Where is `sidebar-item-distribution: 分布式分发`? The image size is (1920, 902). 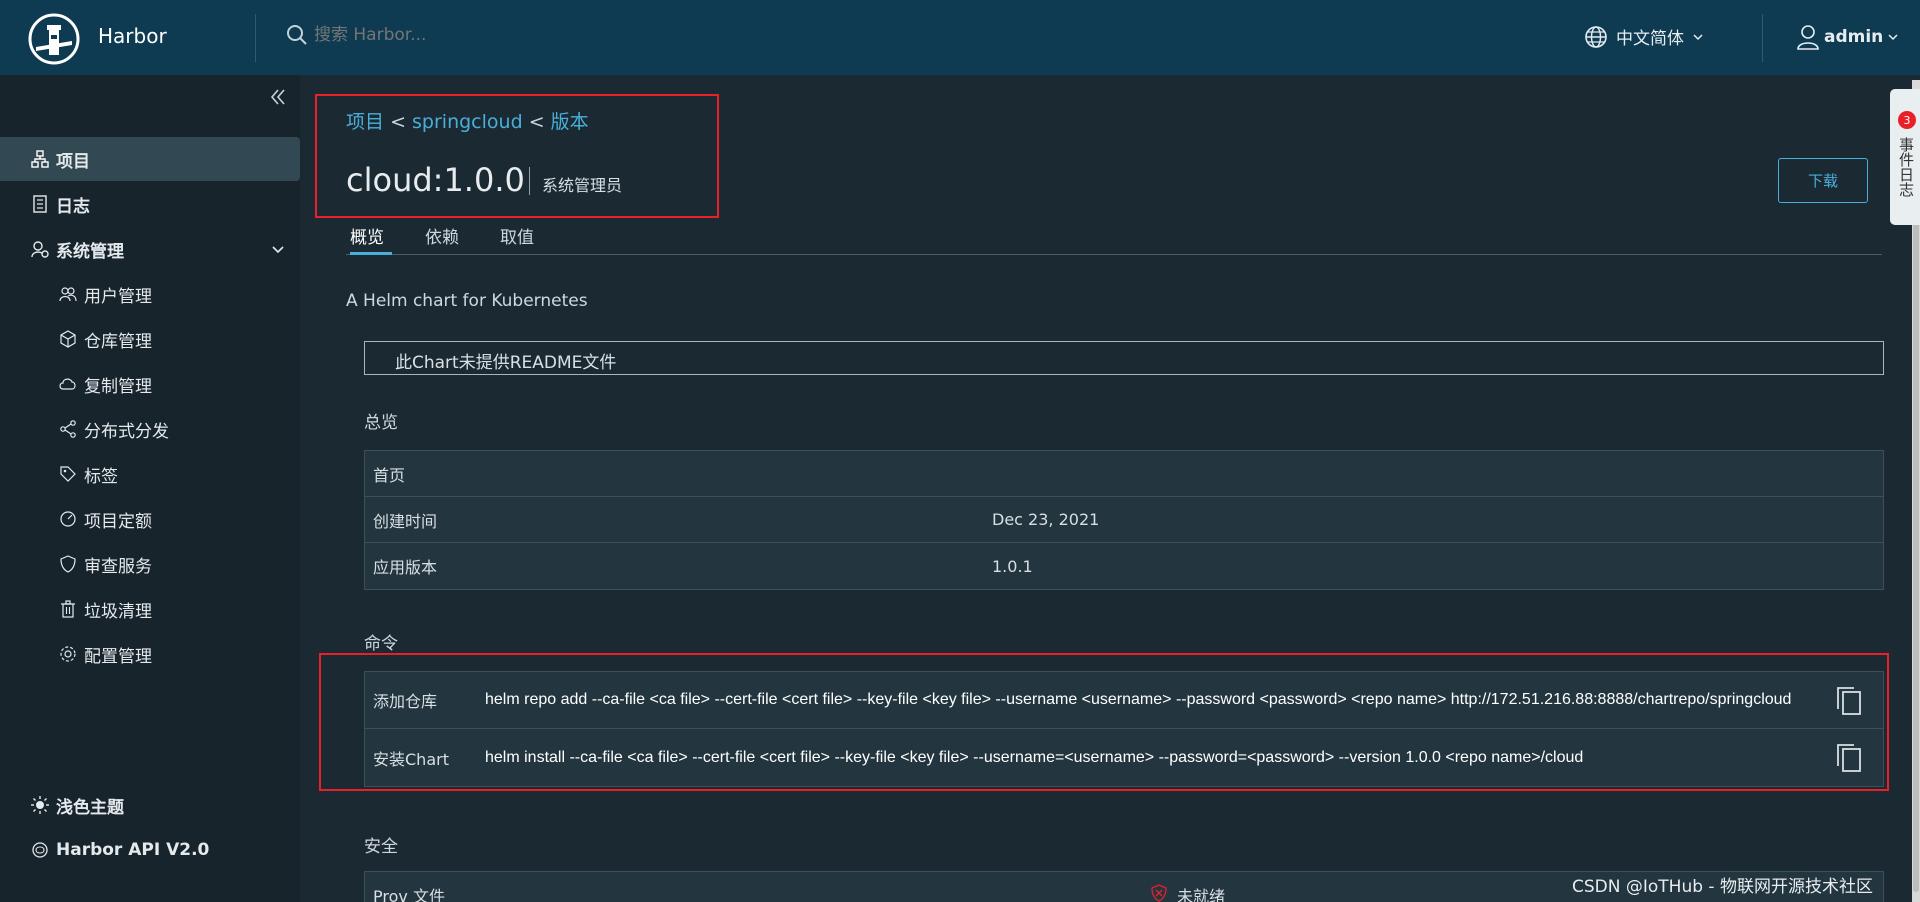
sidebar-item-distribution: 分布式分发 is located at coordinates (150, 429).